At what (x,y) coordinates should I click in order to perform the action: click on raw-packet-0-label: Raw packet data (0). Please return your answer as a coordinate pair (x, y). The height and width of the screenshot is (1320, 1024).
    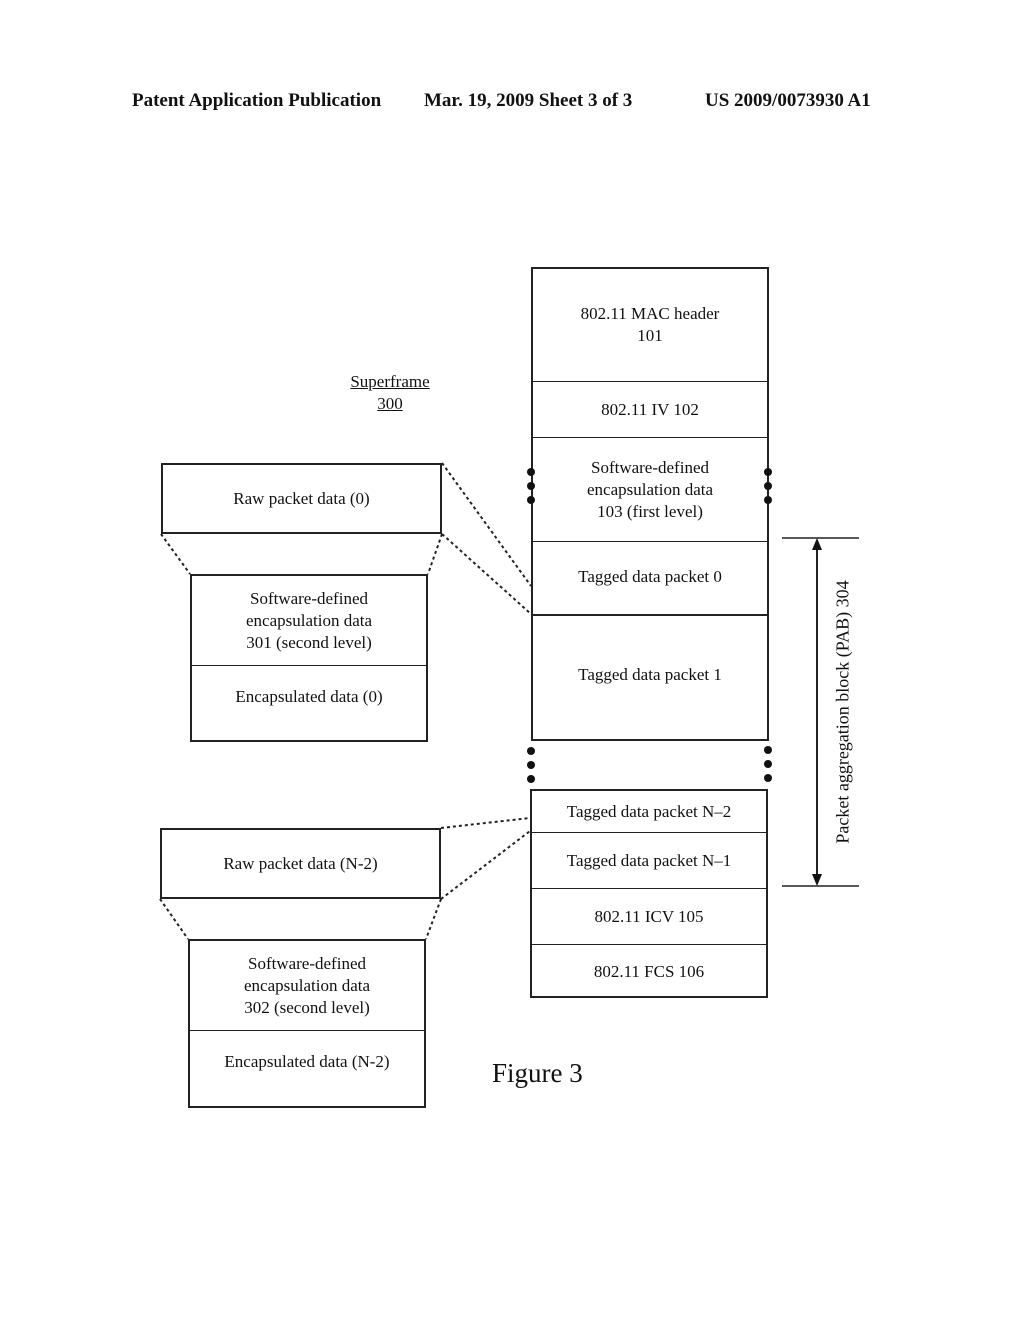
    Looking at the image, I should click on (301, 498).